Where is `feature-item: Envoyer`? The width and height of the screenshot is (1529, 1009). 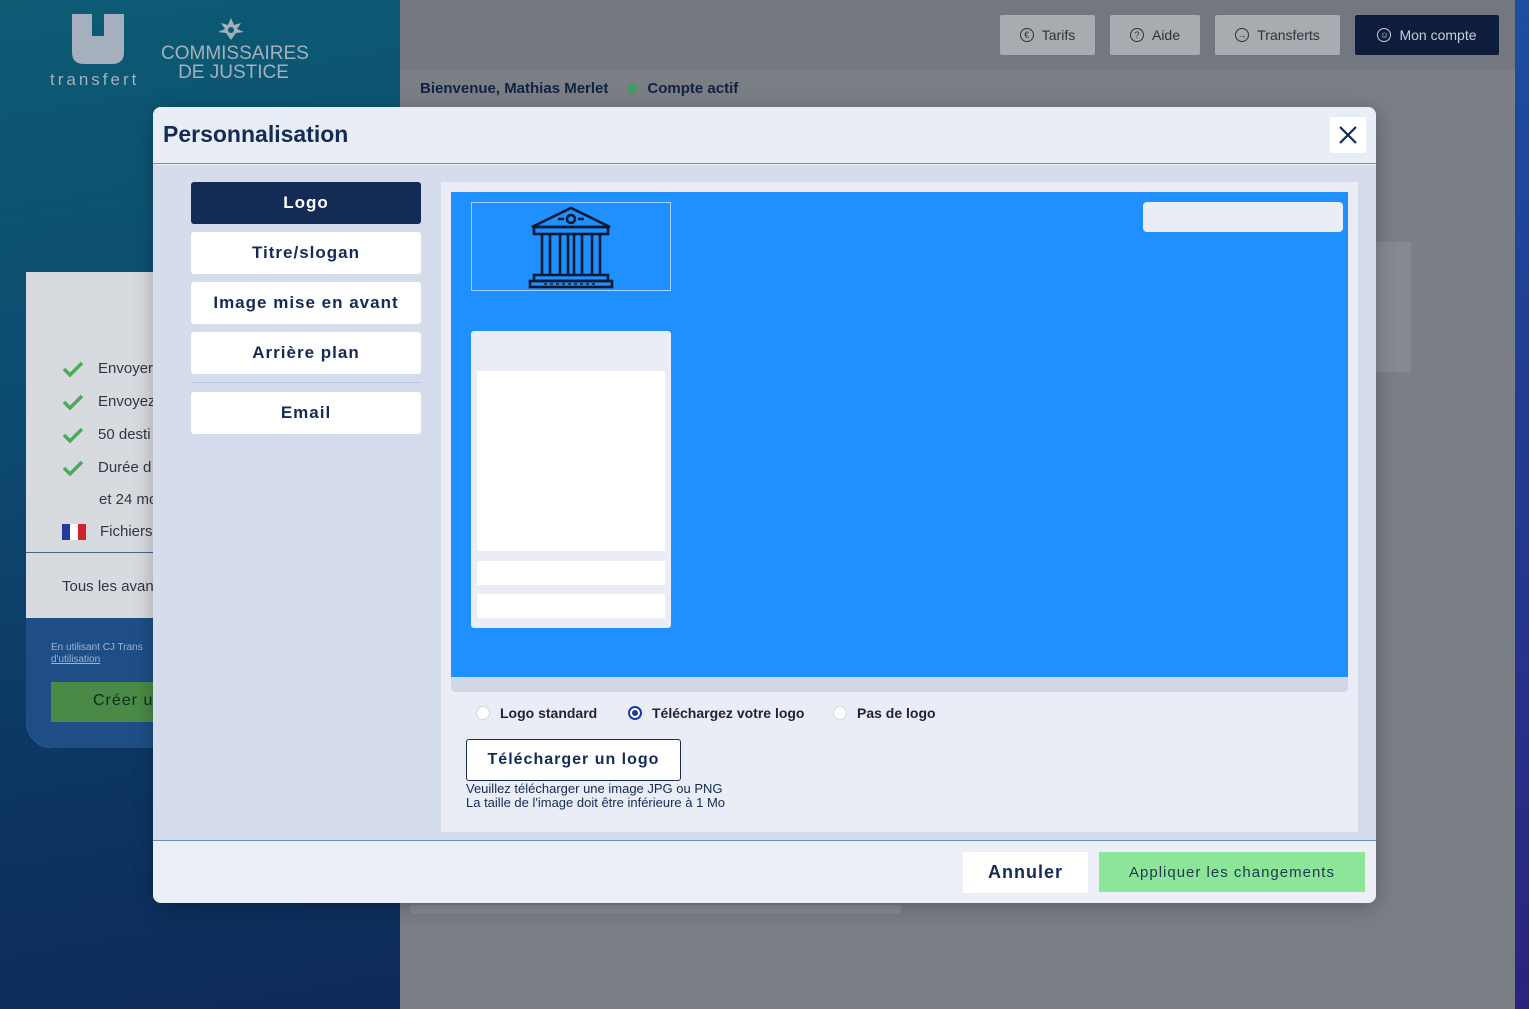 feature-item: Envoyer is located at coordinates (107, 368).